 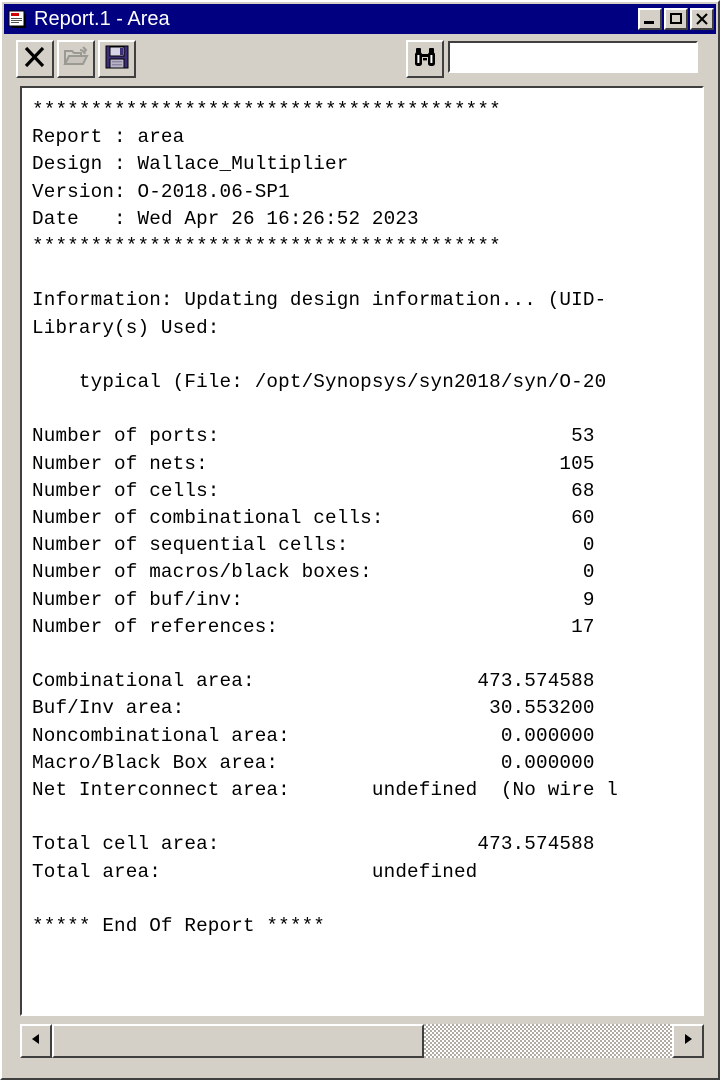 I want to click on window-controls, so click(x=676, y=19).